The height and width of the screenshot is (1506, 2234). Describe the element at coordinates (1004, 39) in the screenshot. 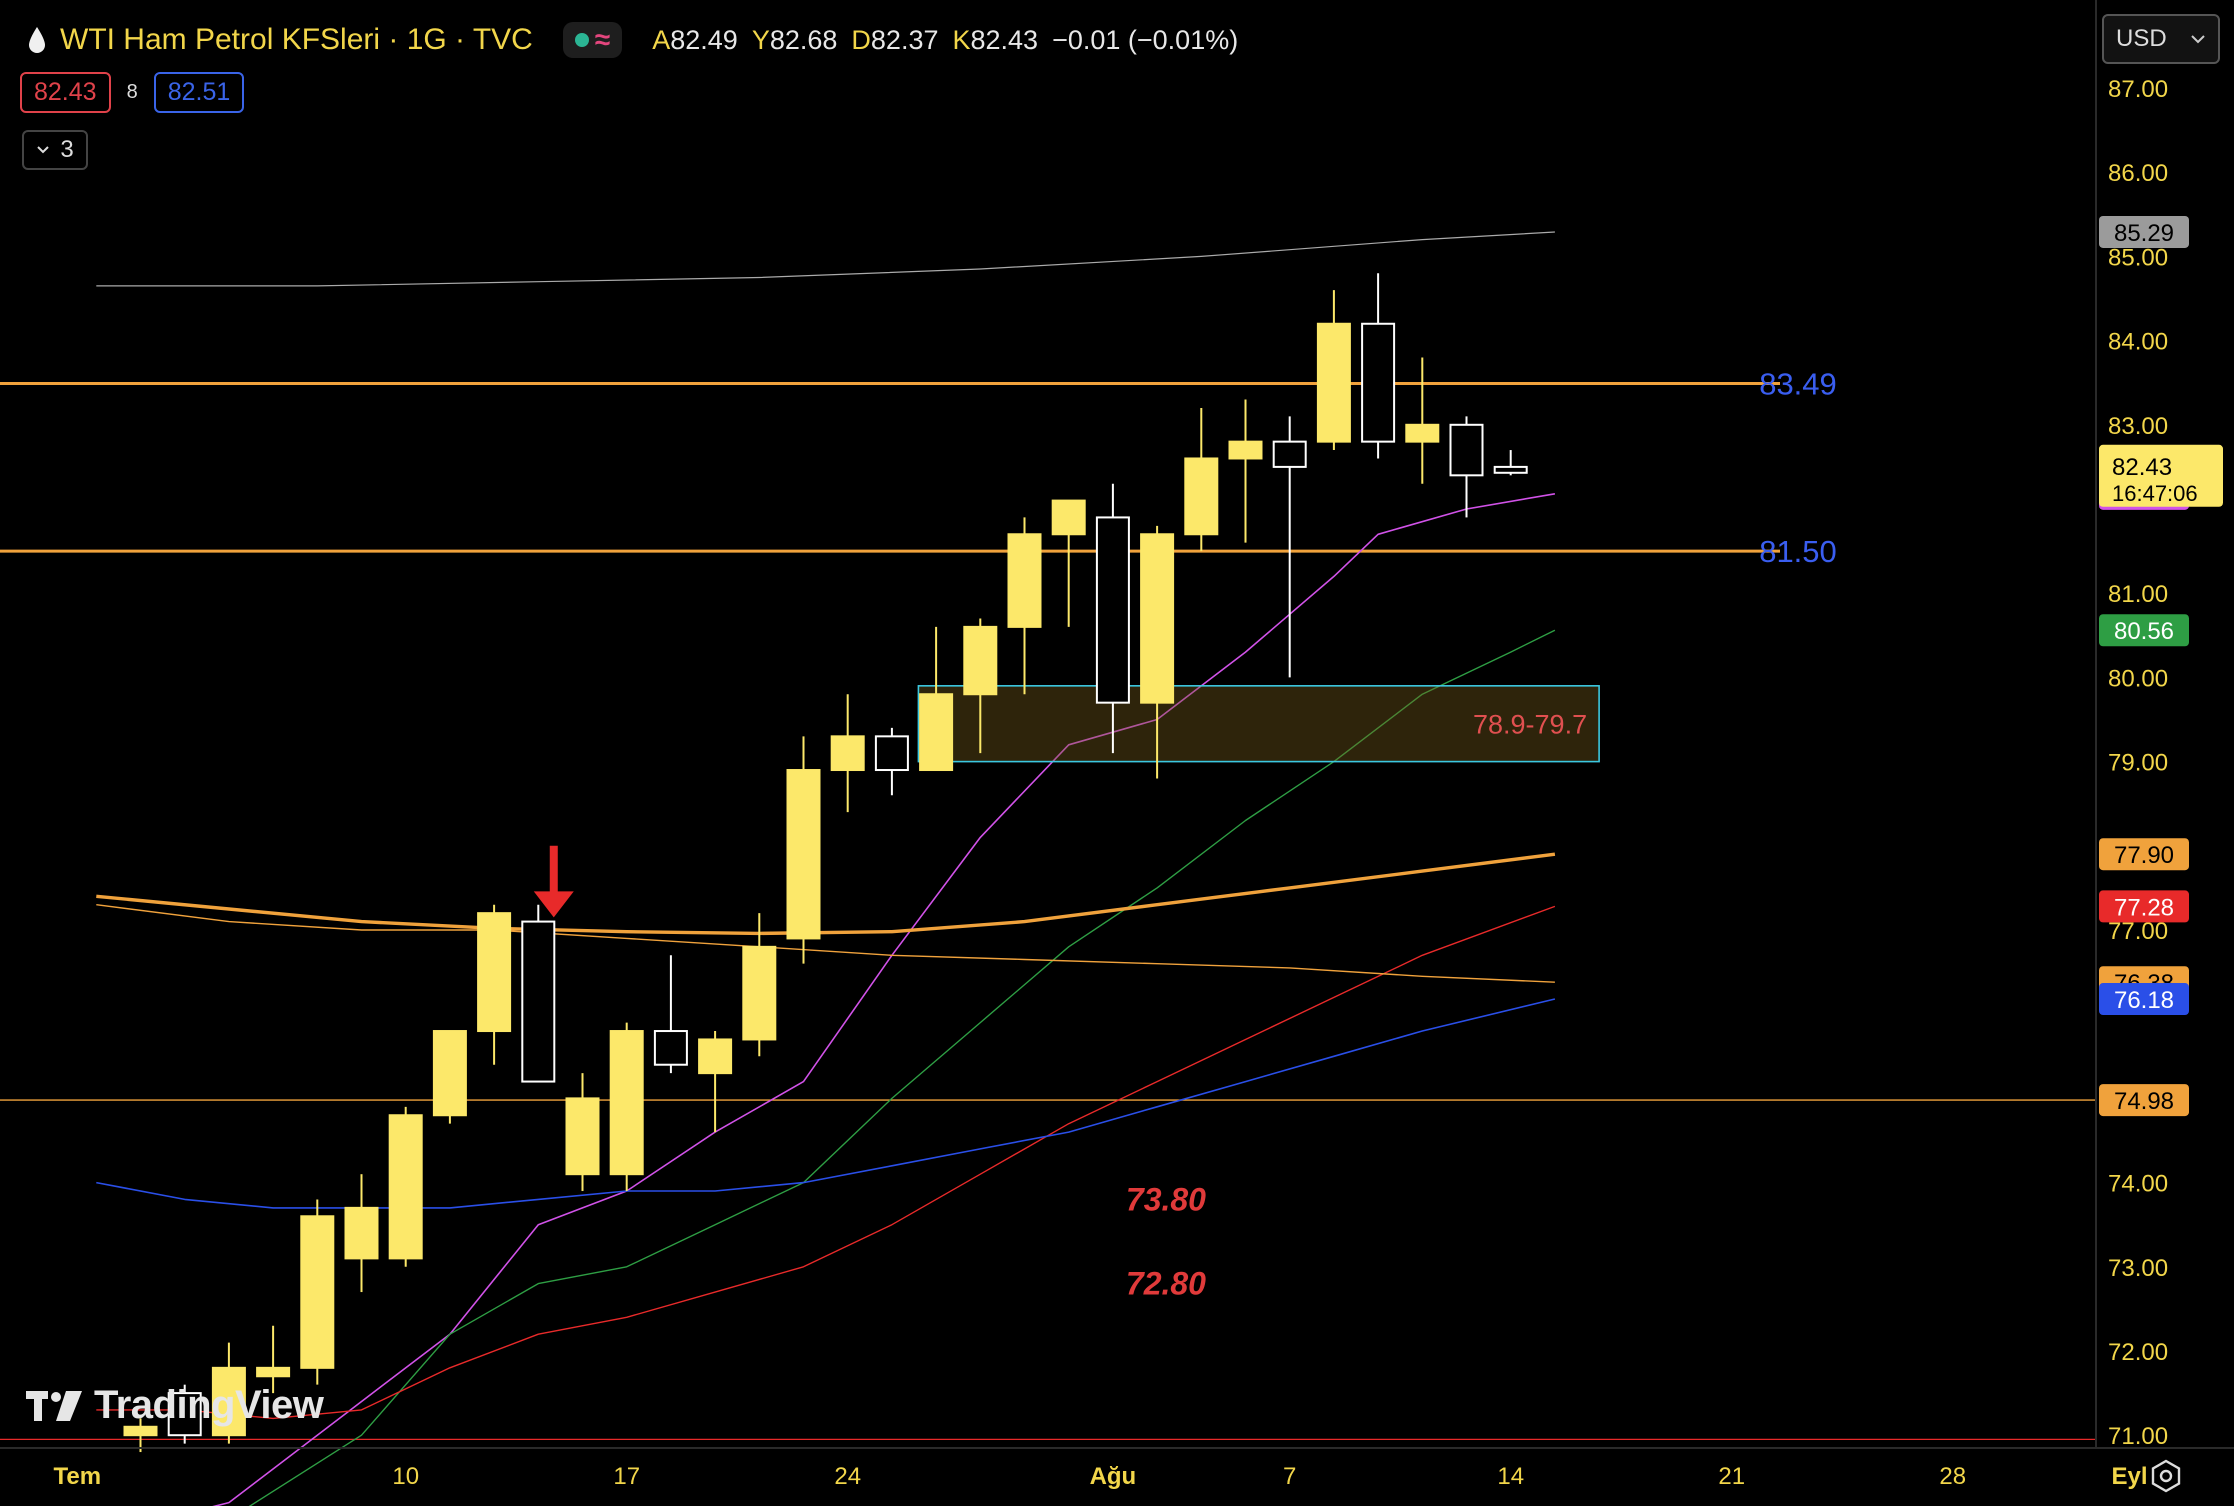

I see `close-value: 82.43` at that location.